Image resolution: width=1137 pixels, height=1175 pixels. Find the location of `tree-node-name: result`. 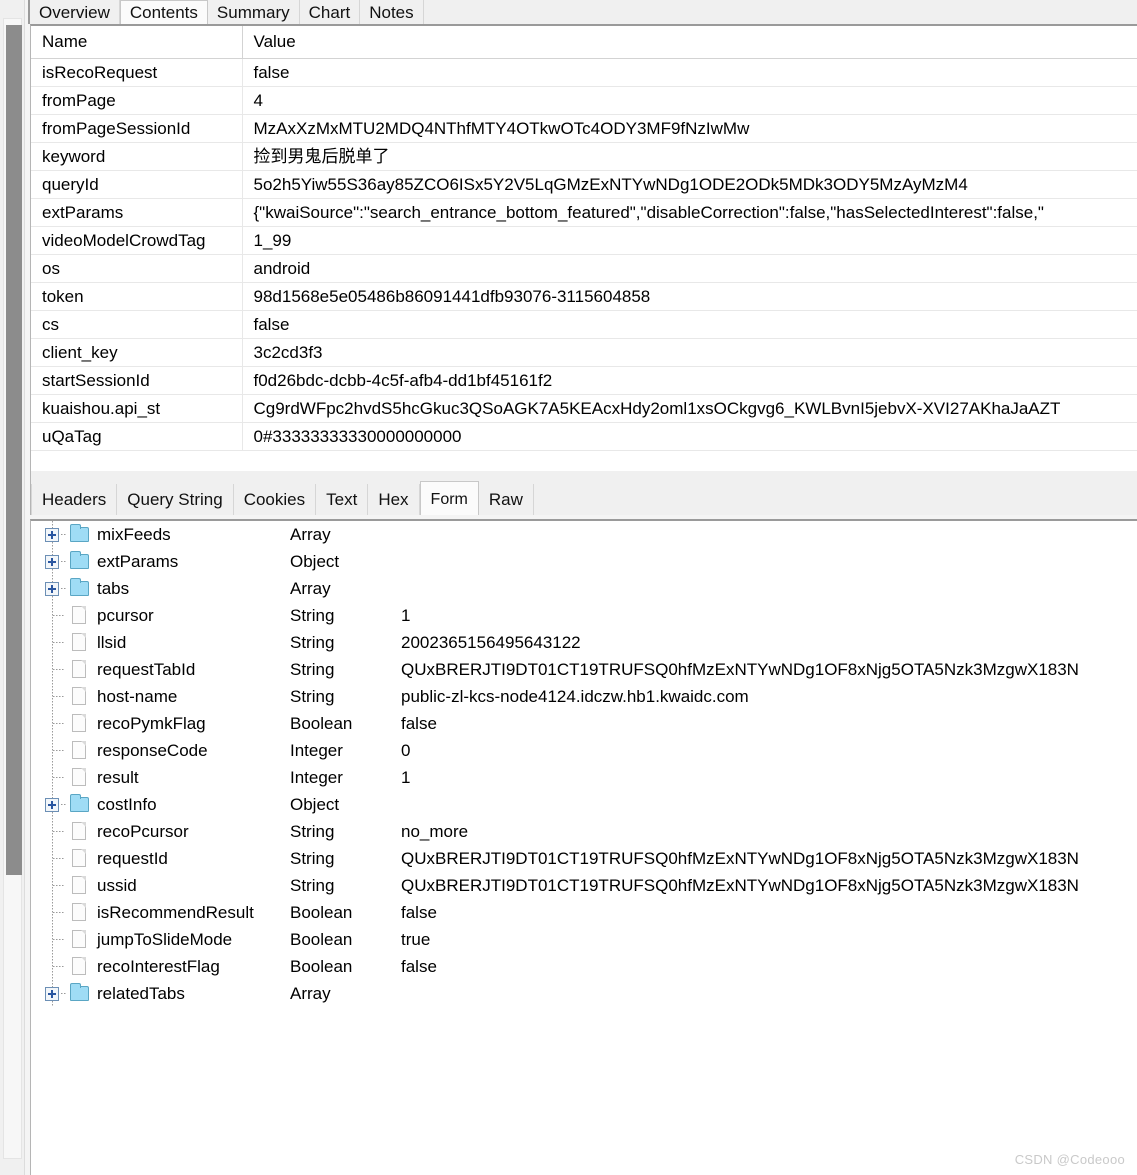

tree-node-name: result is located at coordinates (118, 777).